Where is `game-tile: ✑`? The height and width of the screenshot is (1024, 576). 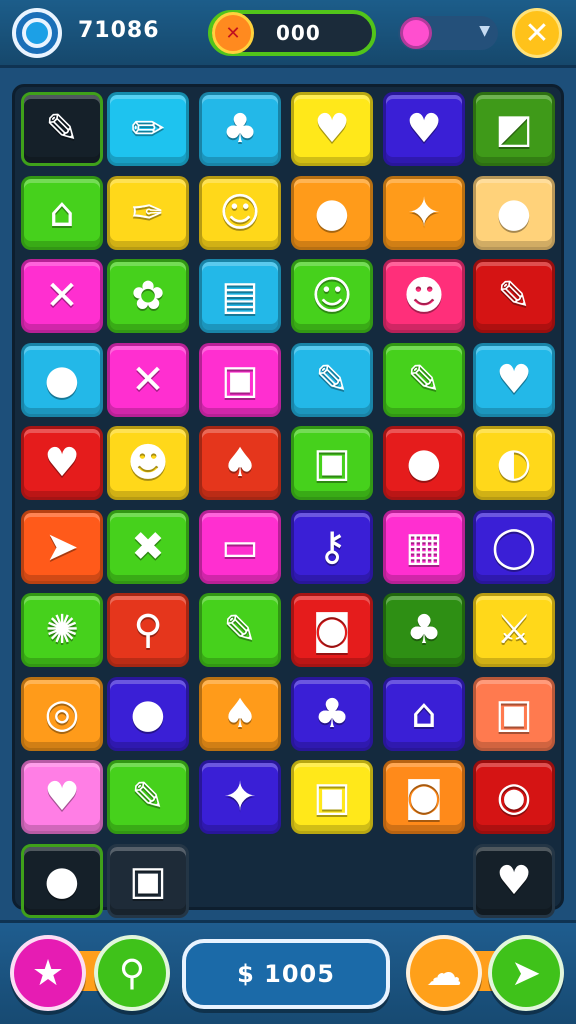
game-tile: ✑ is located at coordinates (148, 212).